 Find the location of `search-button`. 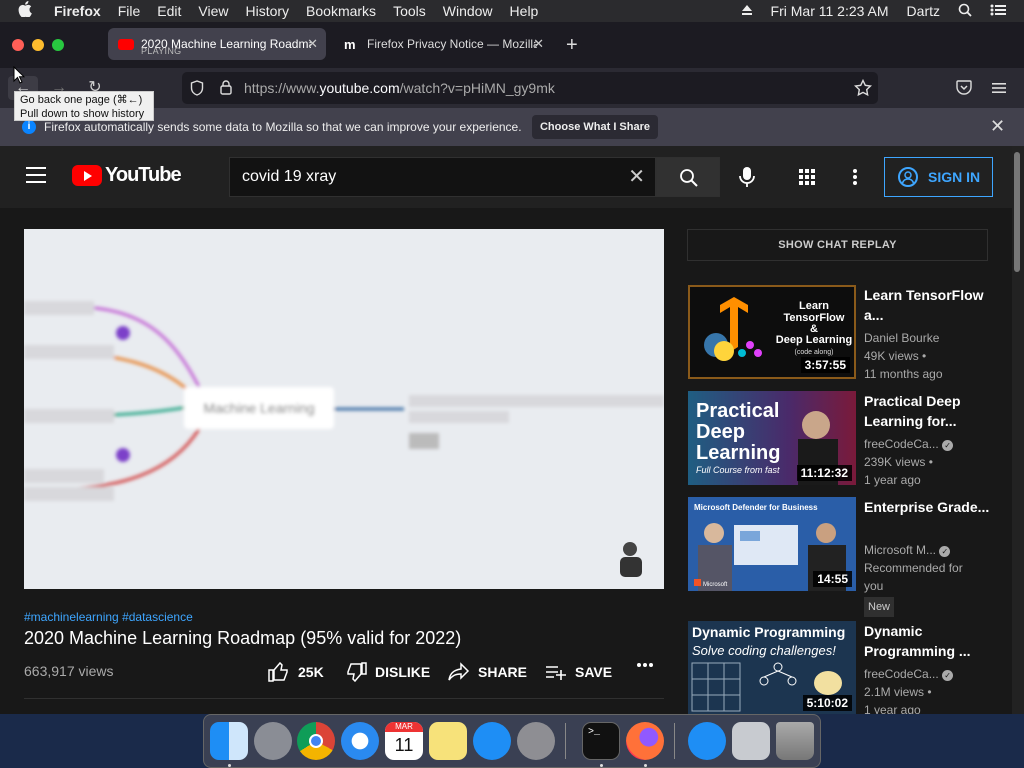

search-button is located at coordinates (688, 177).